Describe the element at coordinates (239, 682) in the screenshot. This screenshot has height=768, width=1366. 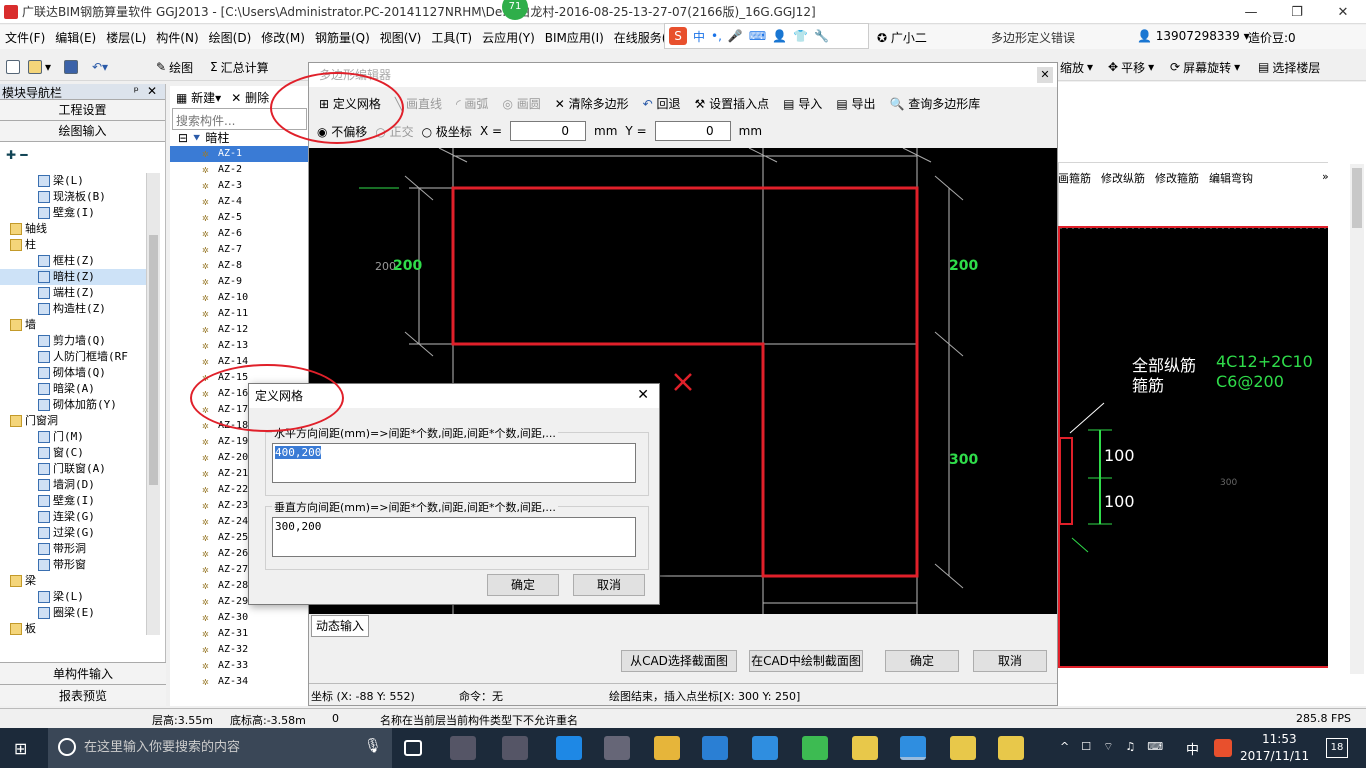
I see `component-item: AZ-34` at that location.